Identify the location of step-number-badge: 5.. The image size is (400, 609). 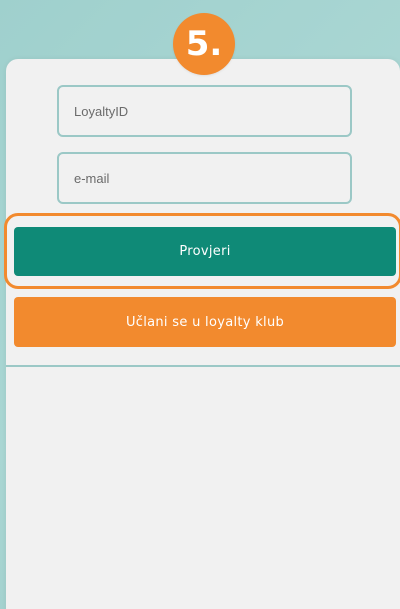
(204, 44).